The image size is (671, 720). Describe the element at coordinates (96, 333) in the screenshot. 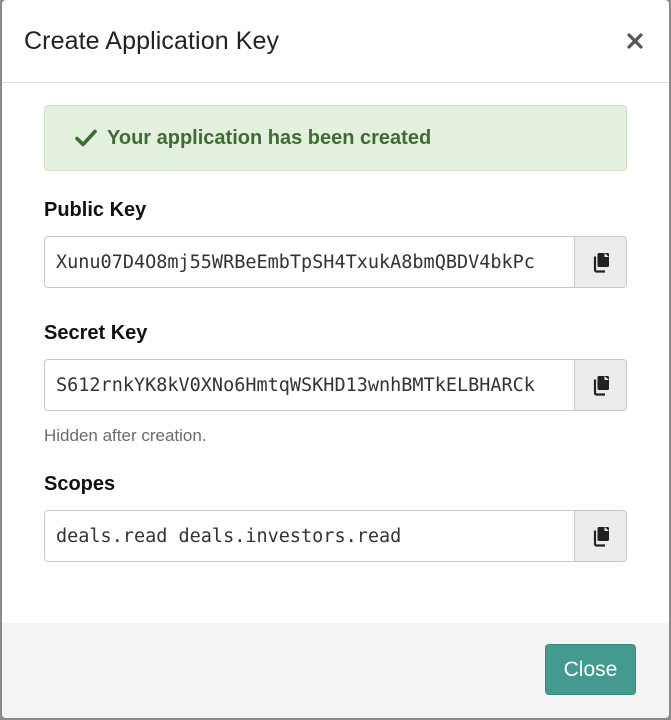

I see `secret-key-label: Secret Key` at that location.